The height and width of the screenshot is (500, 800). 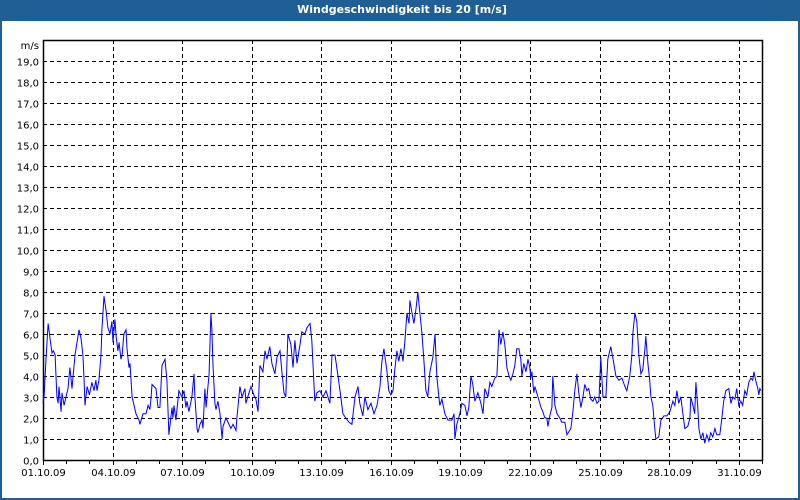 What do you see at coordinates (28, 147) in the screenshot?
I see `y-tick-label: 15,0` at bounding box center [28, 147].